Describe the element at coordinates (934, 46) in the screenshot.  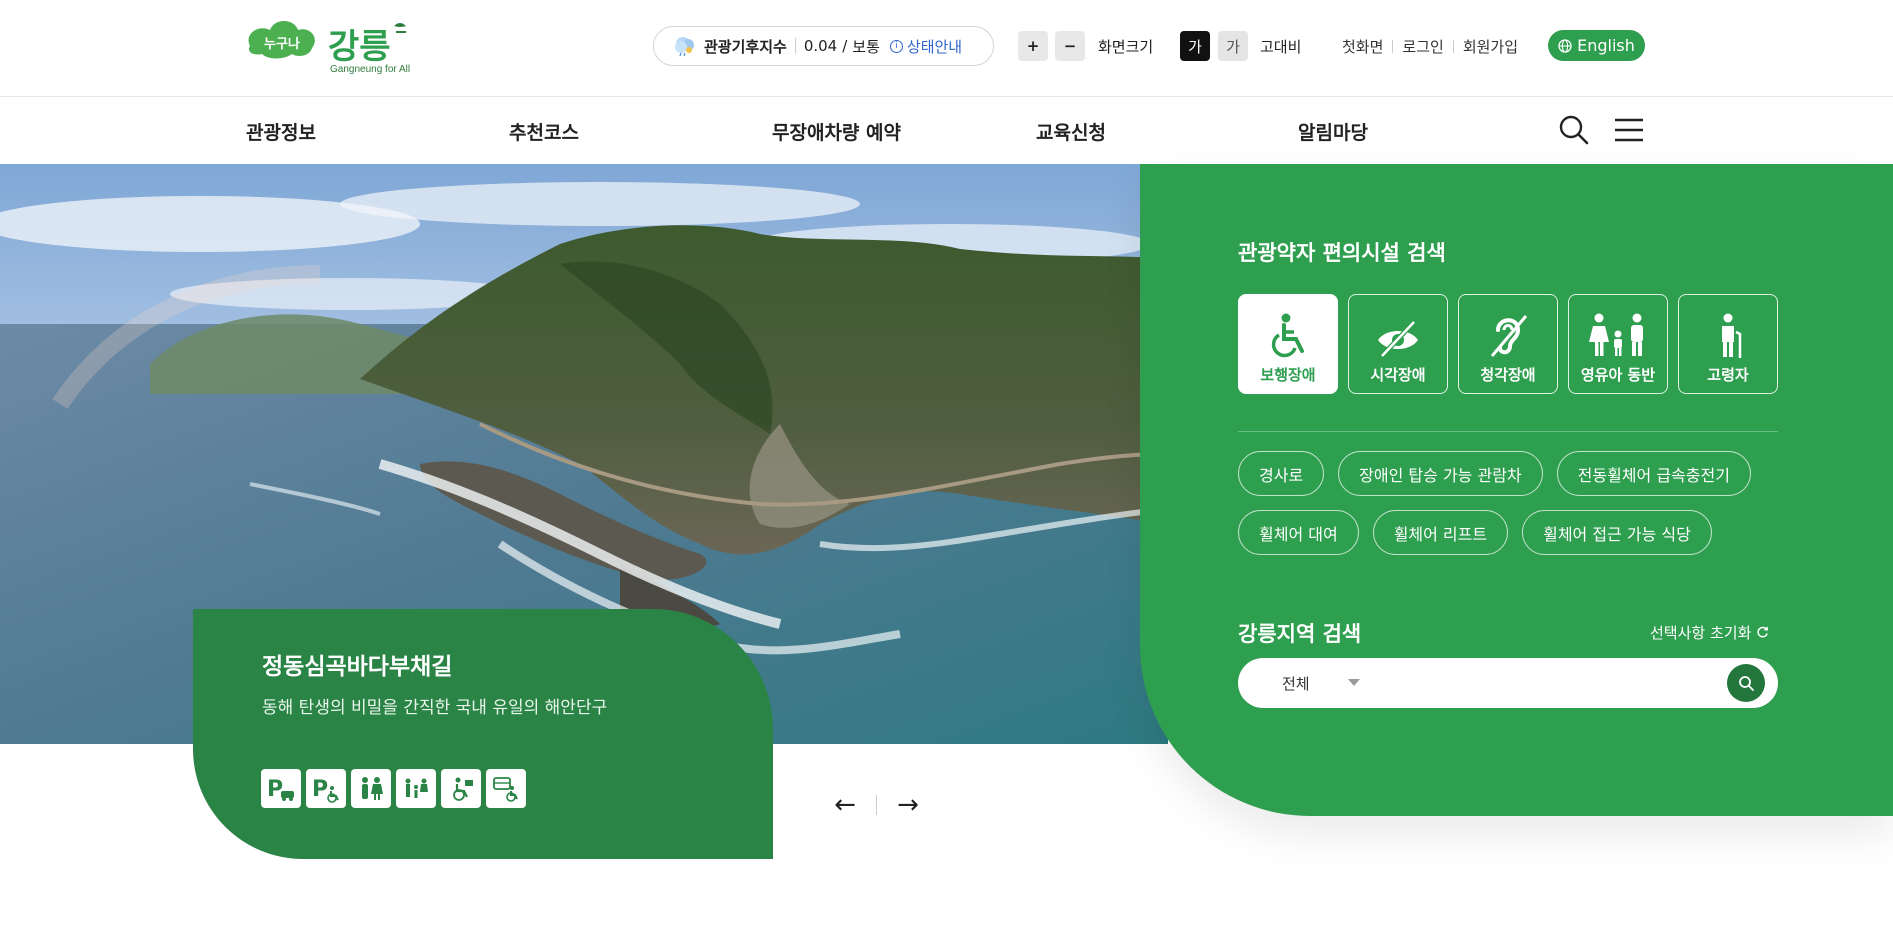
I see `climate-info-label: 상태안내` at that location.